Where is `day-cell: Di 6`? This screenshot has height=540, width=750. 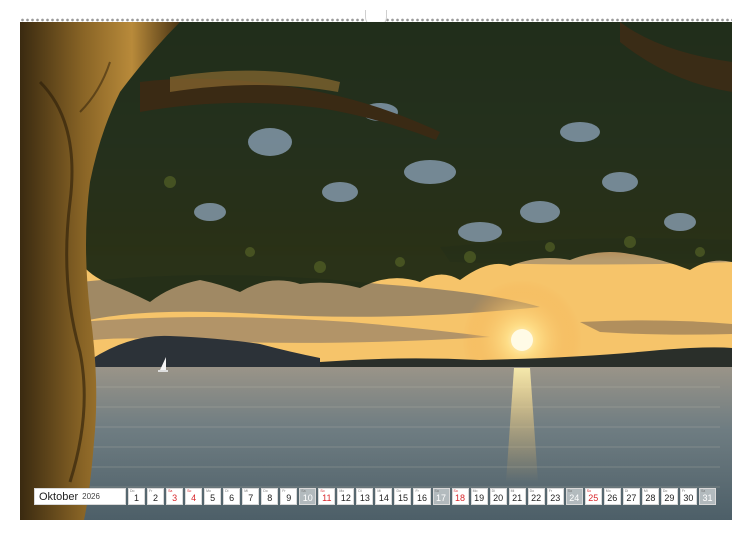
day-cell: Di 6 is located at coordinates (232, 496).